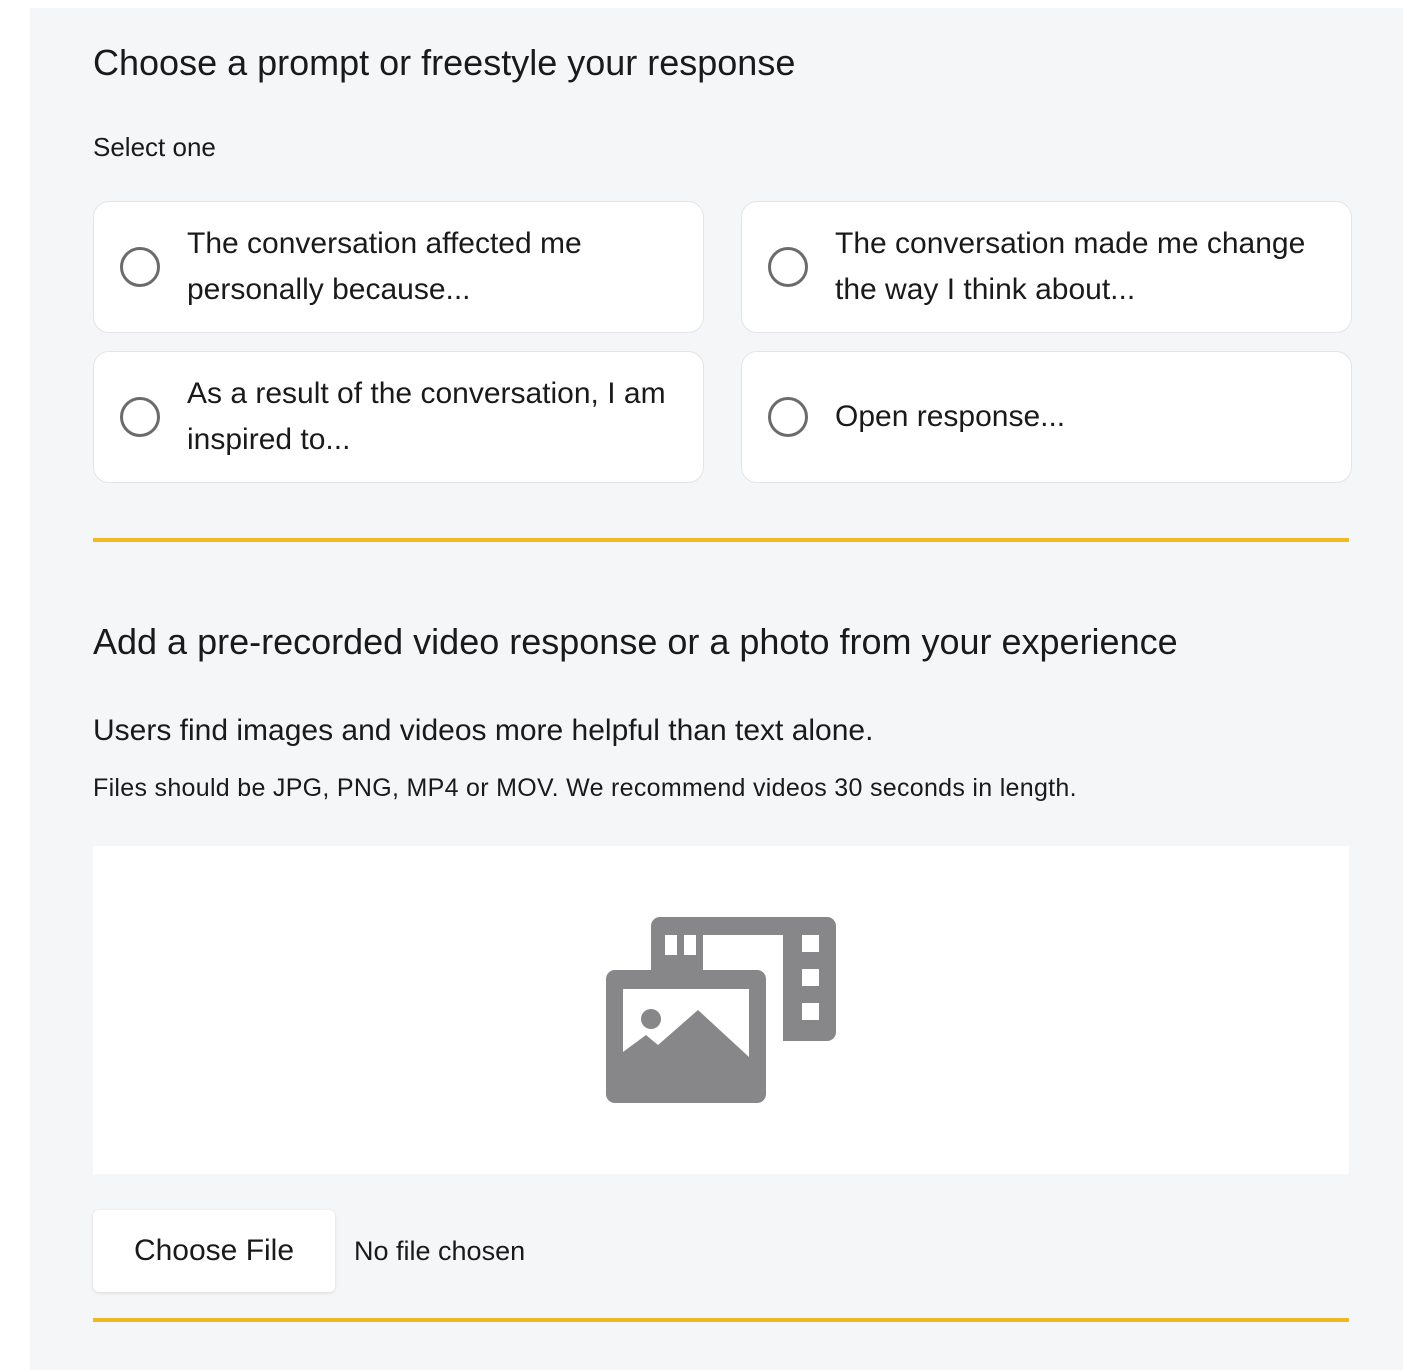 The image size is (1403, 1370). I want to click on file-input-row: Choose File No file chosen, so click(309, 1251).